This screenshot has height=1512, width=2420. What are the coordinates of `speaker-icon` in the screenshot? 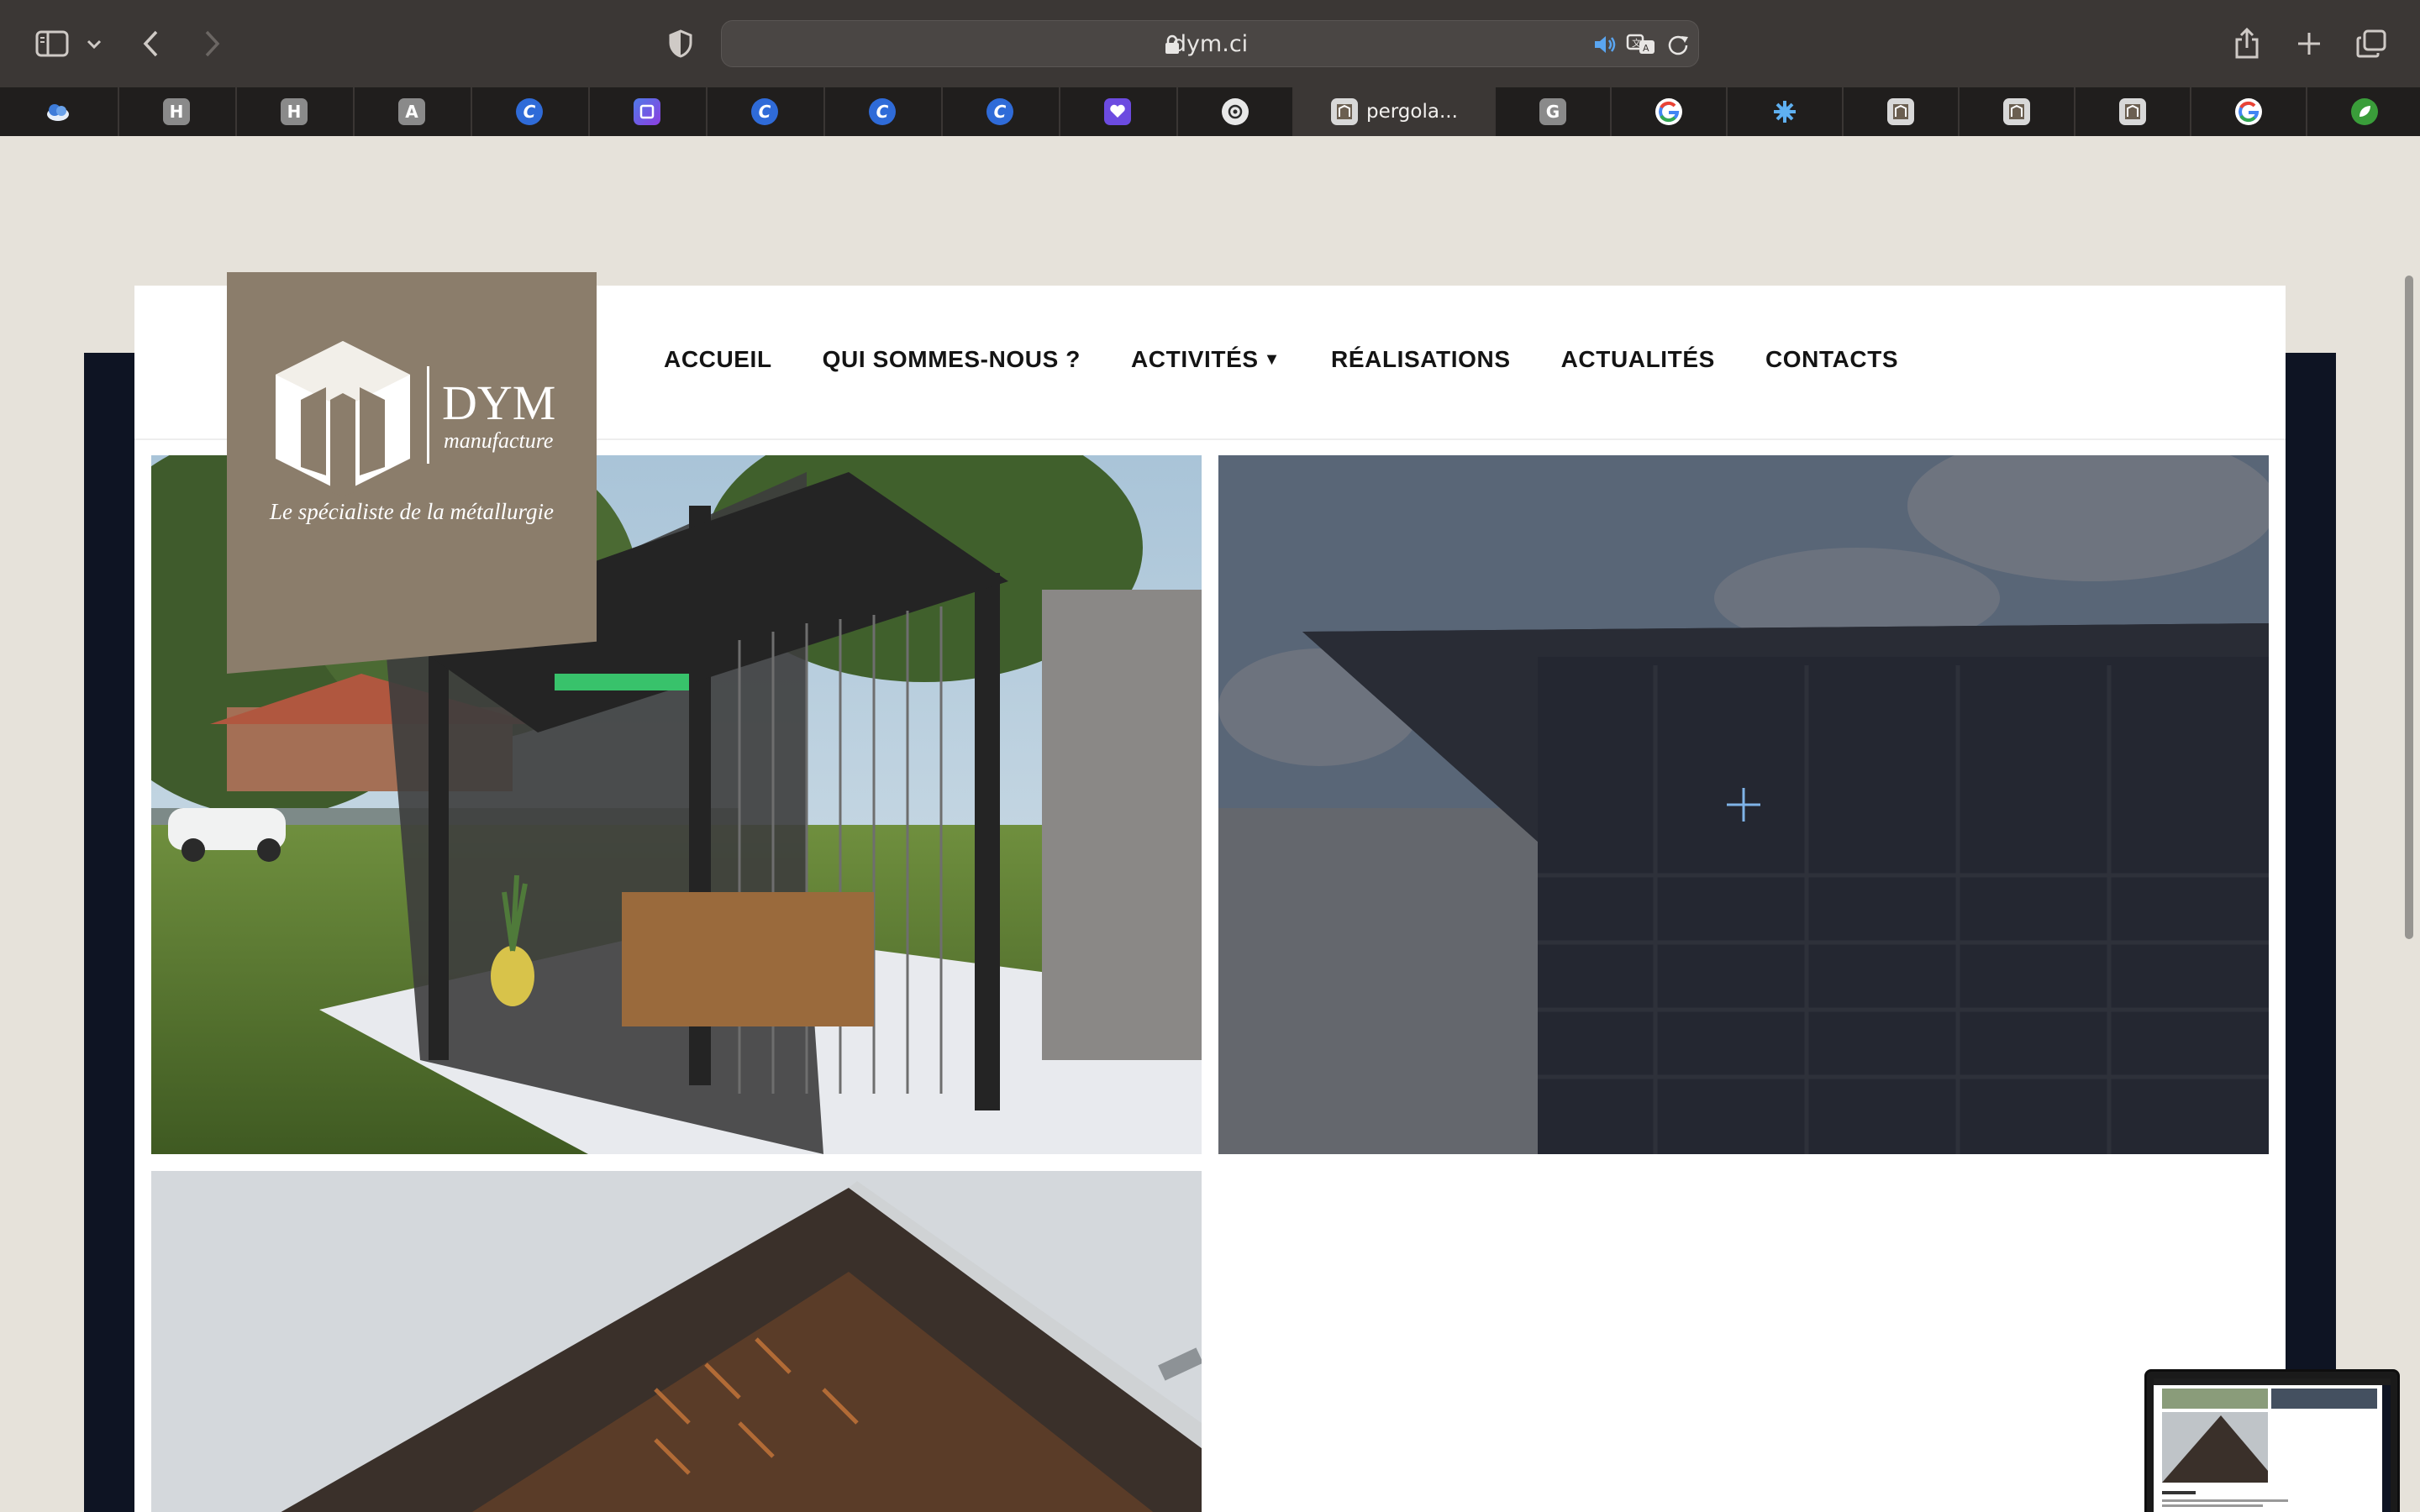 It's located at (1605, 46).